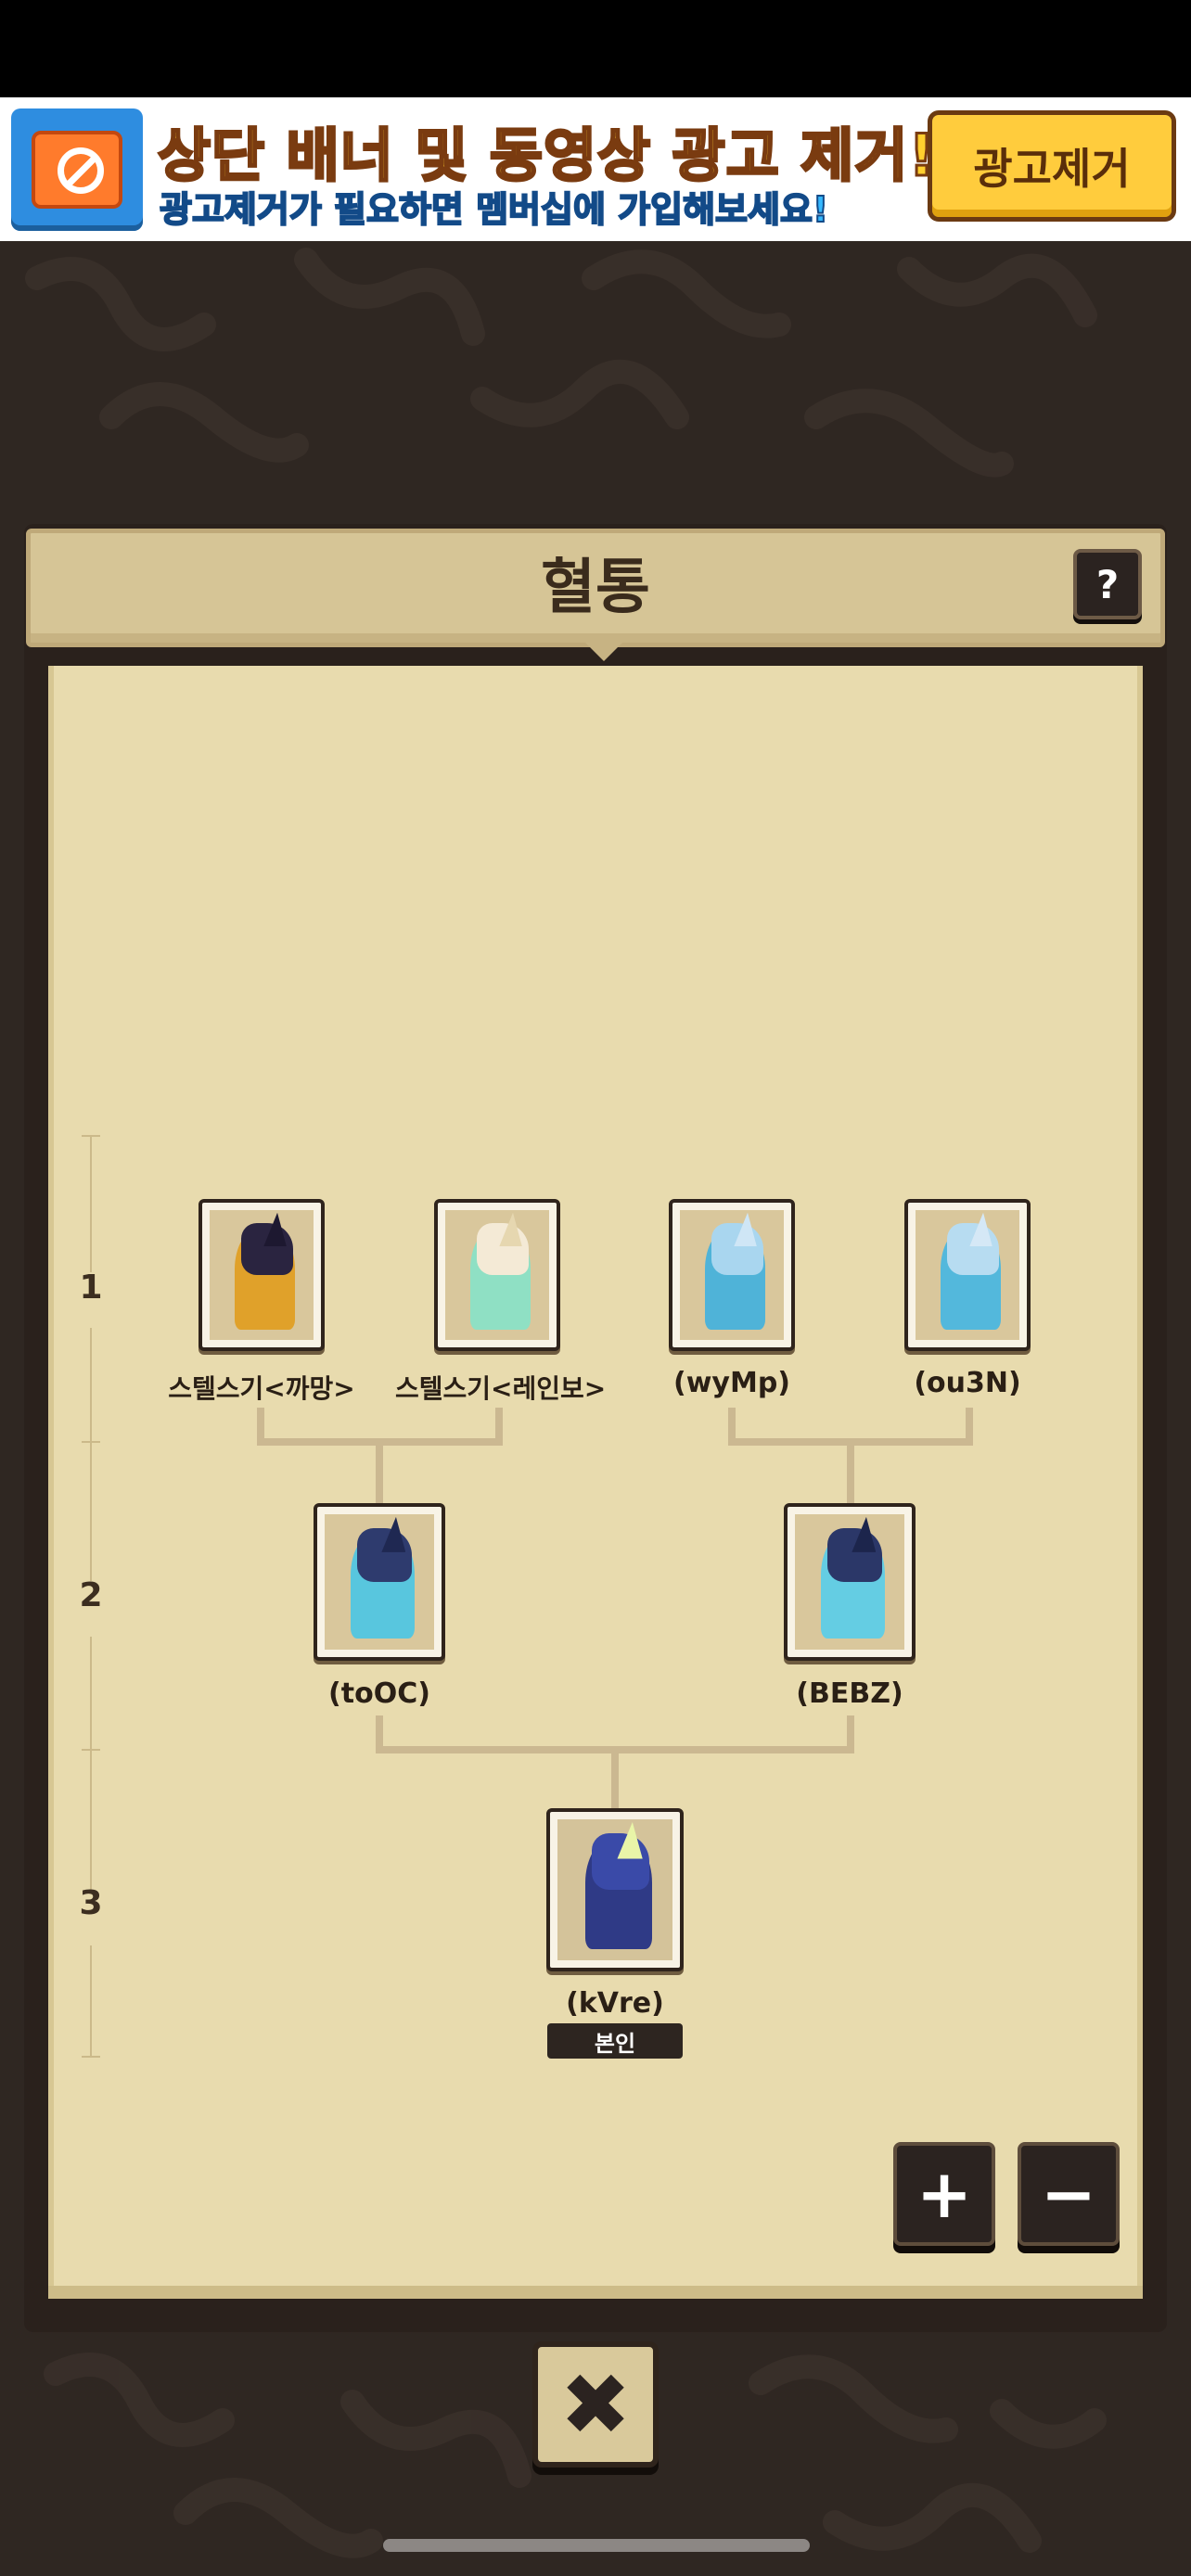 This screenshot has width=1191, height=2576. What do you see at coordinates (379, 1693) in the screenshot?
I see `dragon-name: (toOC)` at bounding box center [379, 1693].